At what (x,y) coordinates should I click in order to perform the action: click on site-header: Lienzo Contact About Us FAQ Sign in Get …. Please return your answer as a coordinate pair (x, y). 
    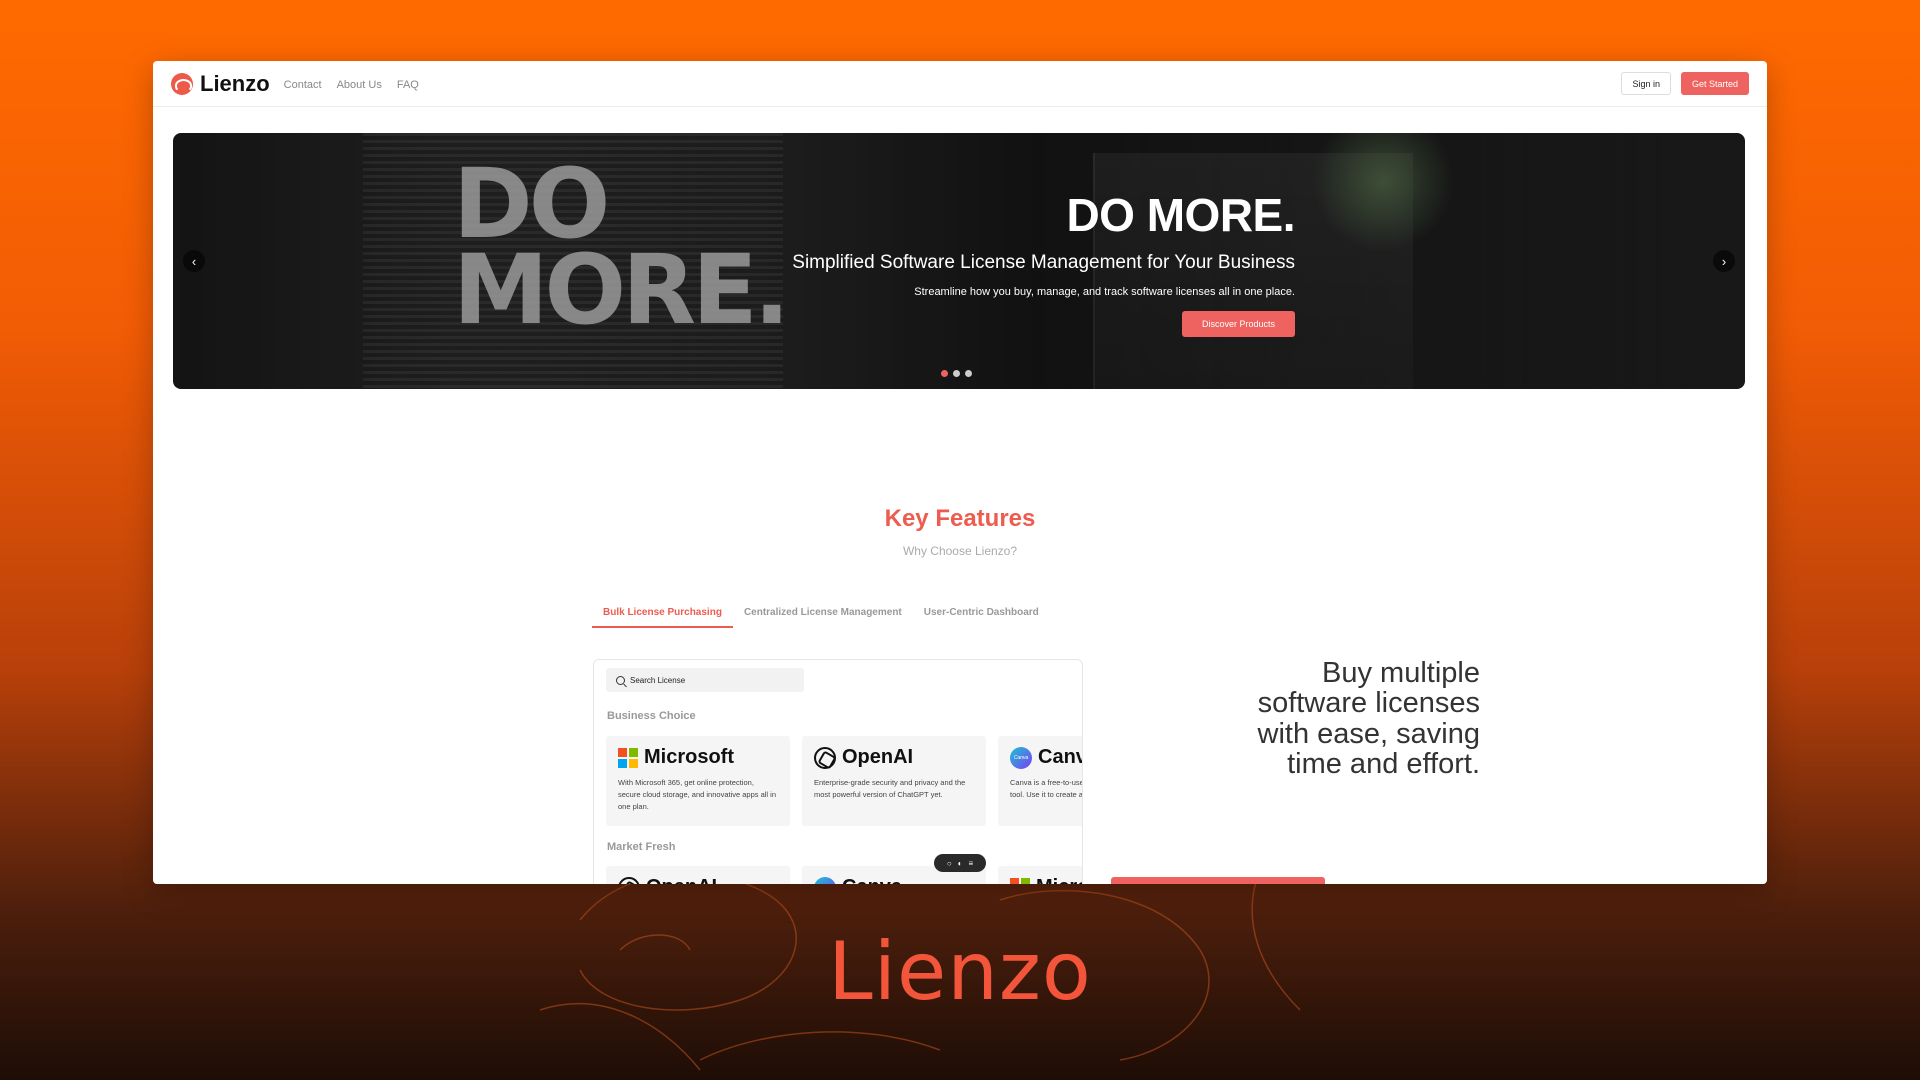
    Looking at the image, I should click on (960, 84).